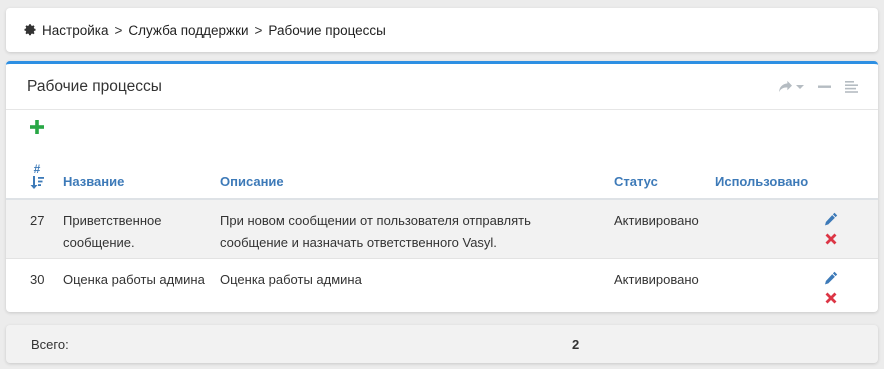  What do you see at coordinates (442, 87) in the screenshot?
I see `panel-header: Рабочие процессы` at bounding box center [442, 87].